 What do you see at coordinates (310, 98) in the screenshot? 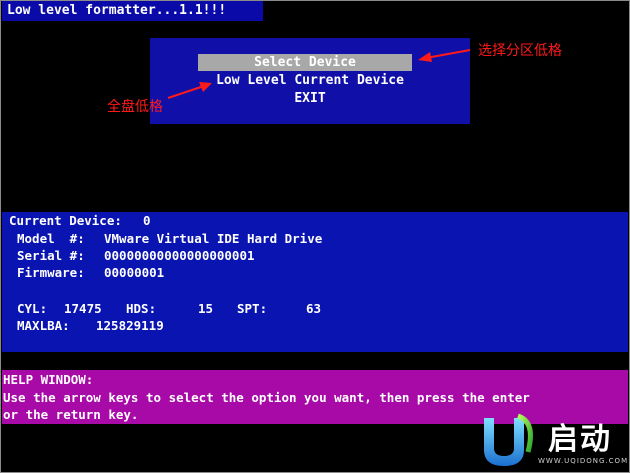
I see `menu-item-exit: EXIT` at bounding box center [310, 98].